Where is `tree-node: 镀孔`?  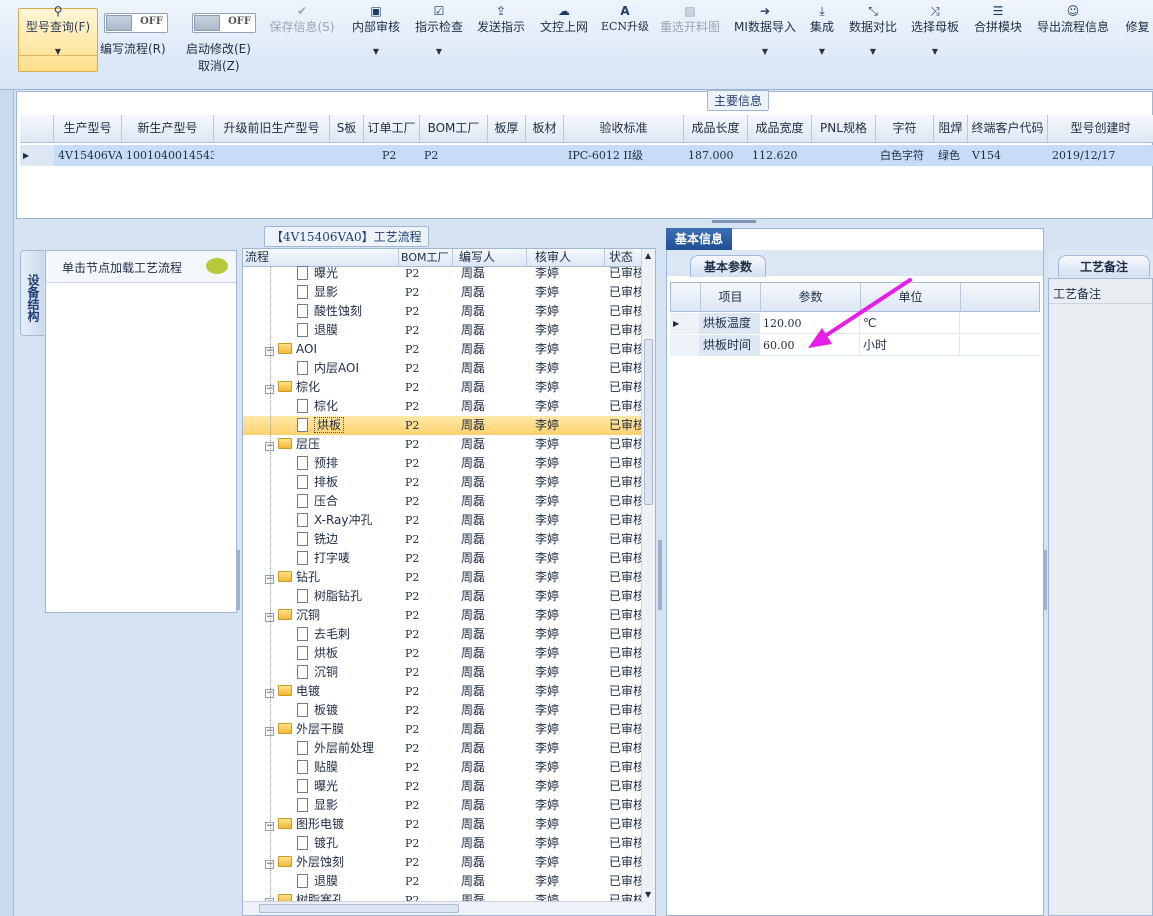 tree-node: 镀孔 is located at coordinates (317, 843).